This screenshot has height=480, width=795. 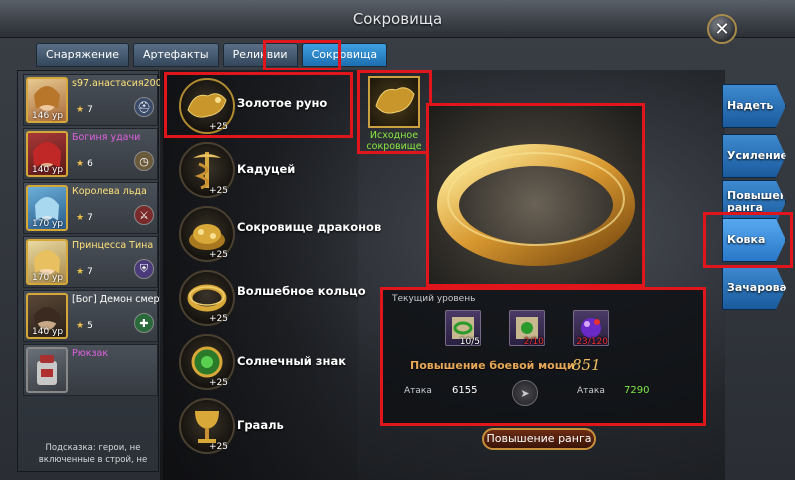 I want to click on hero-name: Королева льда, so click(x=109, y=191).